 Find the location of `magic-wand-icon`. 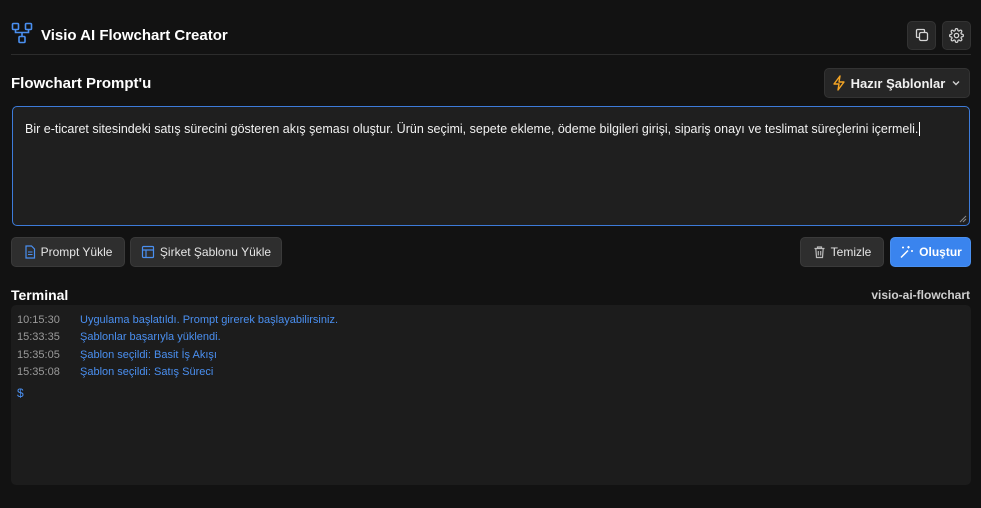

magic-wand-icon is located at coordinates (907, 252).